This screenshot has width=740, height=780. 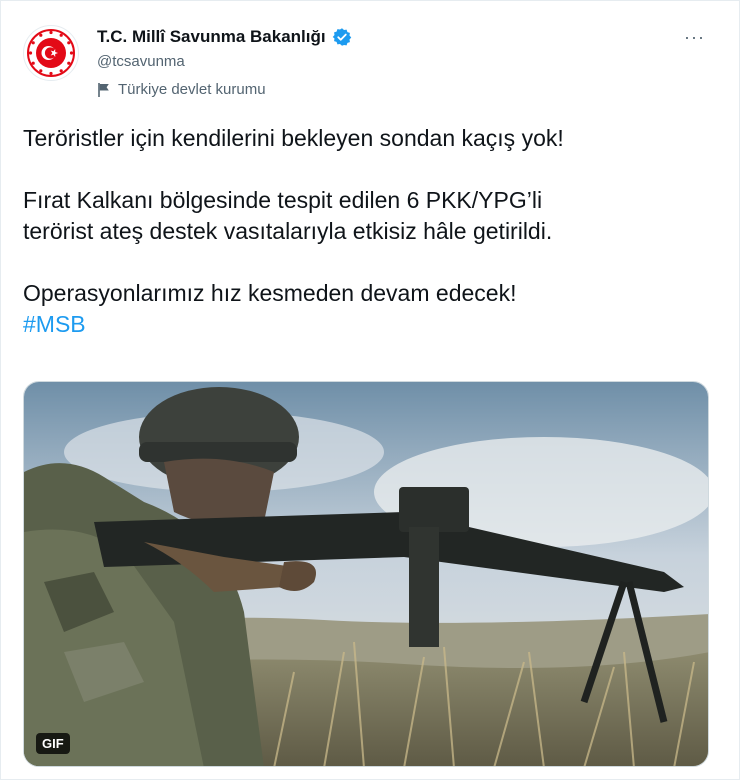 I want to click on flag-icon, so click(x=103, y=89).